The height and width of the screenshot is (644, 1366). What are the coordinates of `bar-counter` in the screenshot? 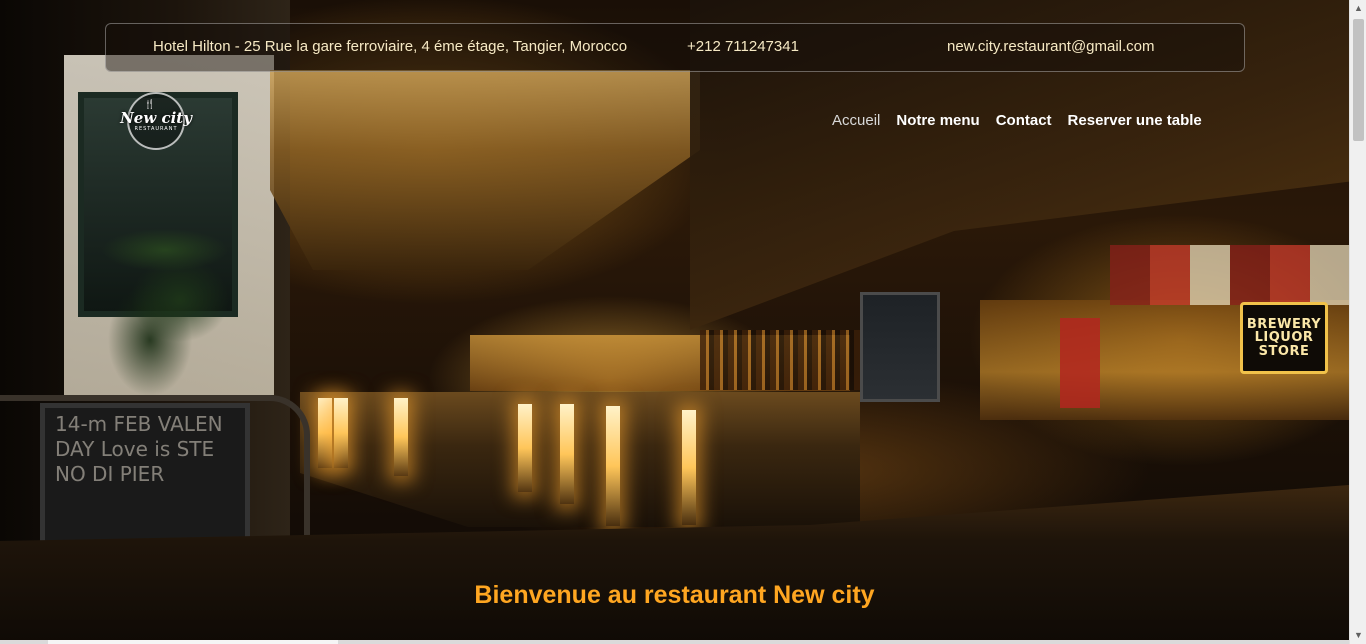 It's located at (580, 459).